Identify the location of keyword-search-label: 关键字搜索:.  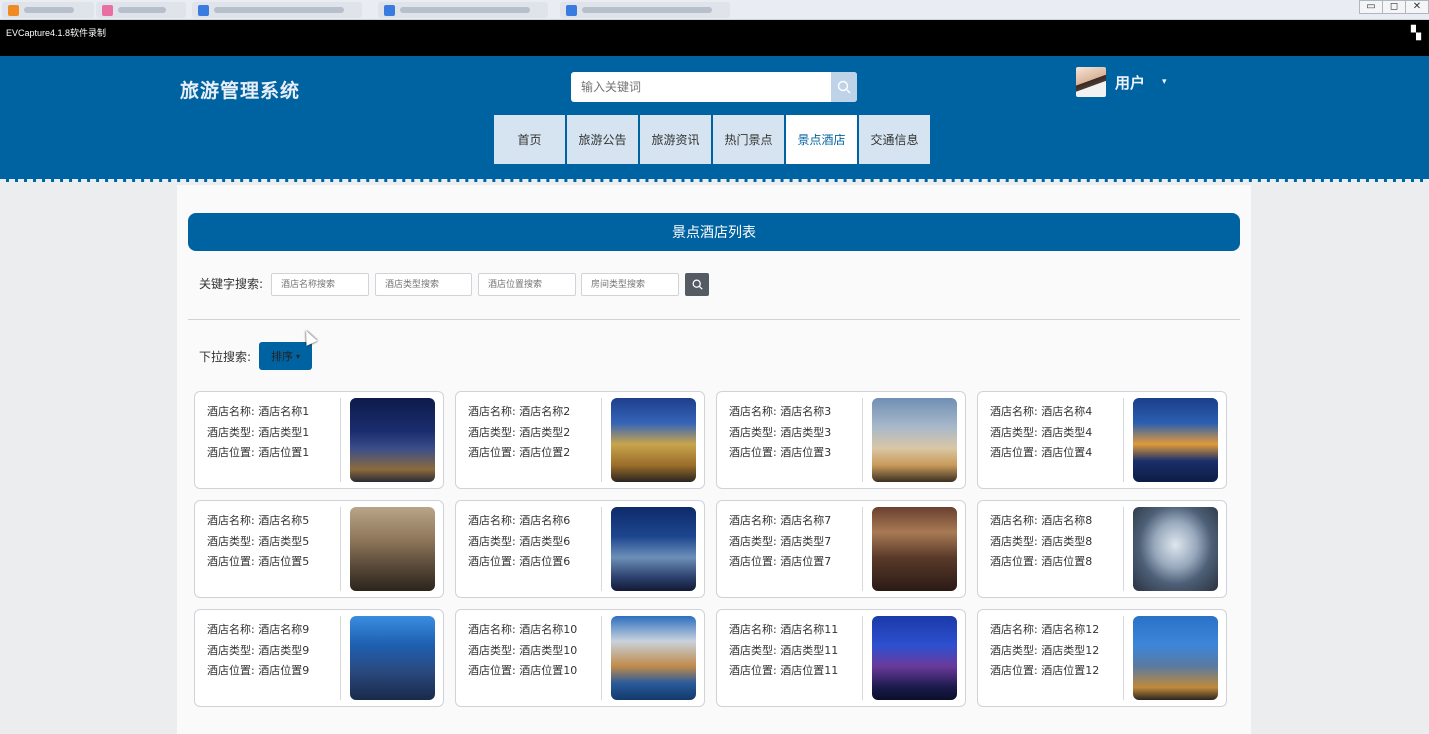
(231, 284).